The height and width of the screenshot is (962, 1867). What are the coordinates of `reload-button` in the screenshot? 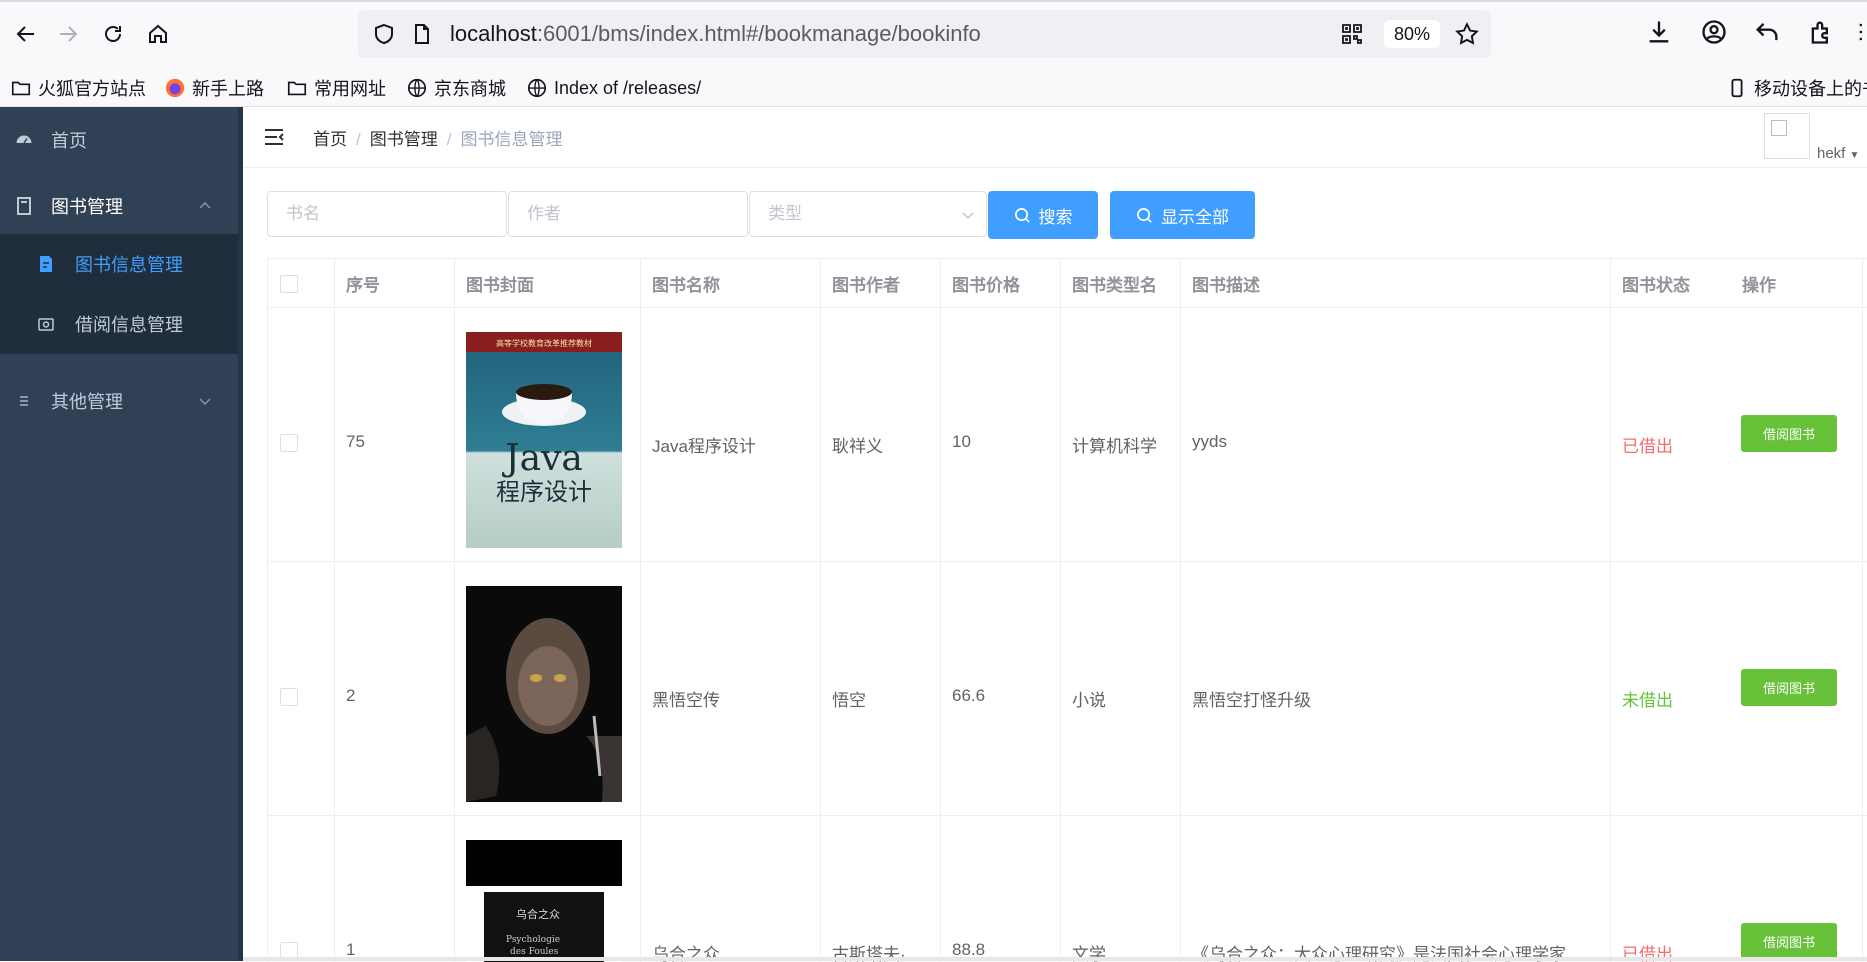 It's located at (113, 34).